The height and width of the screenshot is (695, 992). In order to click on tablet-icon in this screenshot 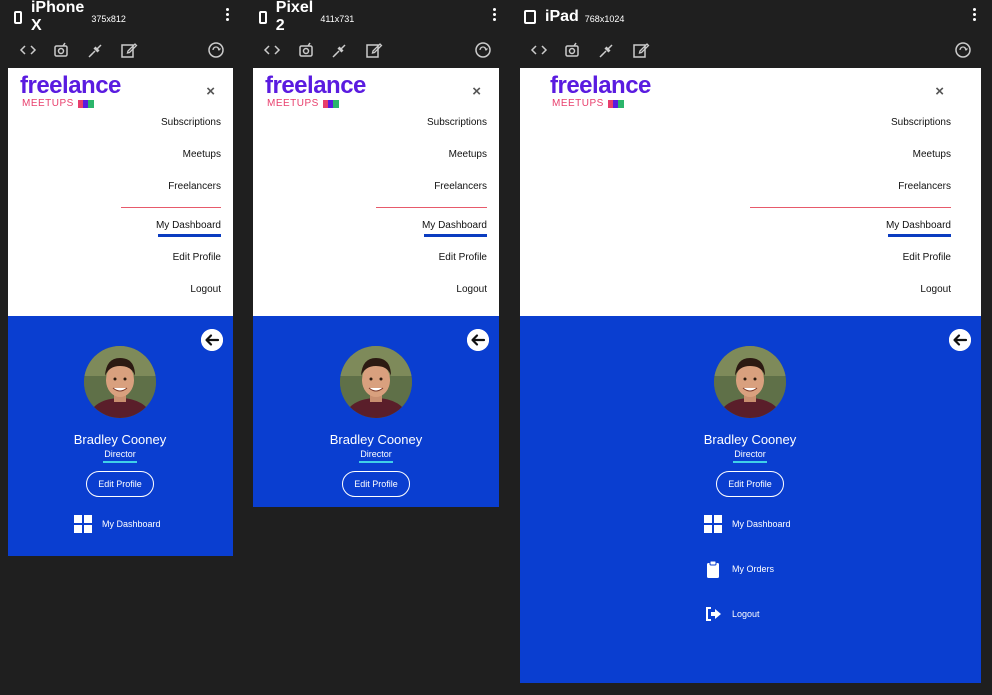, I will do `click(530, 17)`.